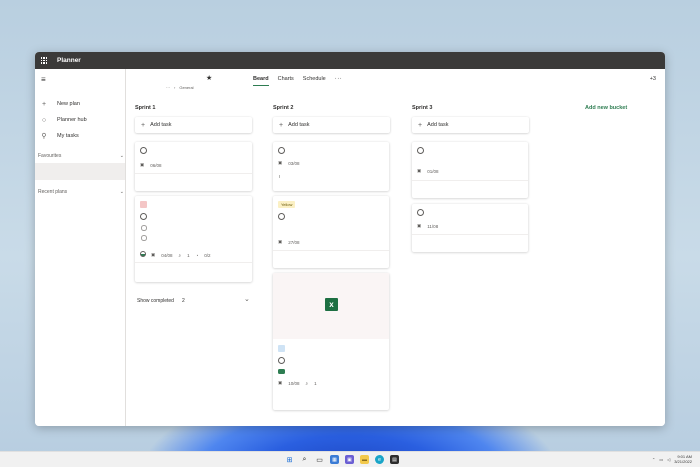 The image size is (700, 467). I want to click on sidebar-item-label: Planner hub, so click(72, 120).